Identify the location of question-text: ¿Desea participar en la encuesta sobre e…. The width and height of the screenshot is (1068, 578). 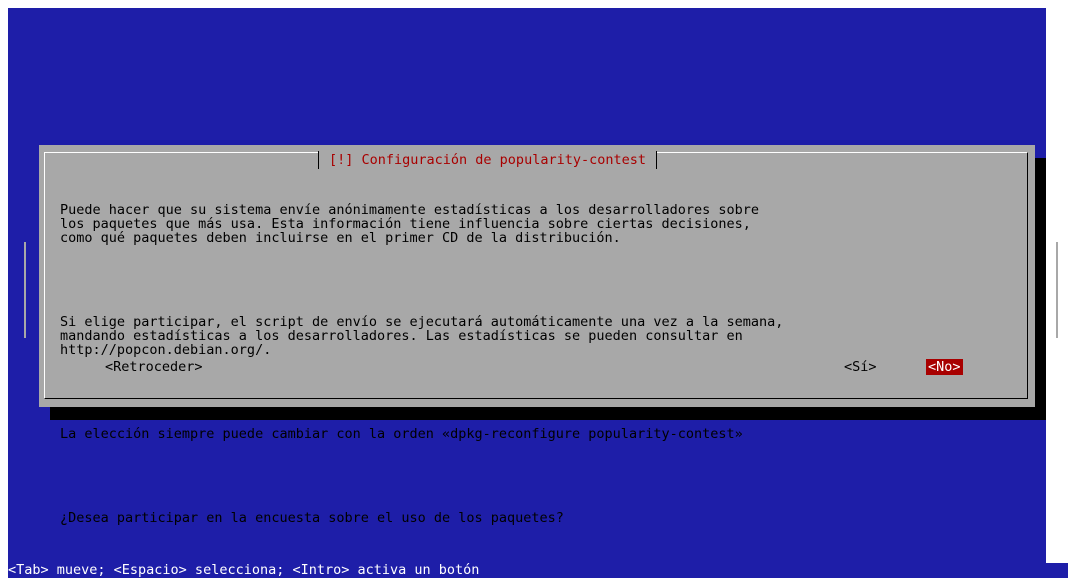
(312, 518).